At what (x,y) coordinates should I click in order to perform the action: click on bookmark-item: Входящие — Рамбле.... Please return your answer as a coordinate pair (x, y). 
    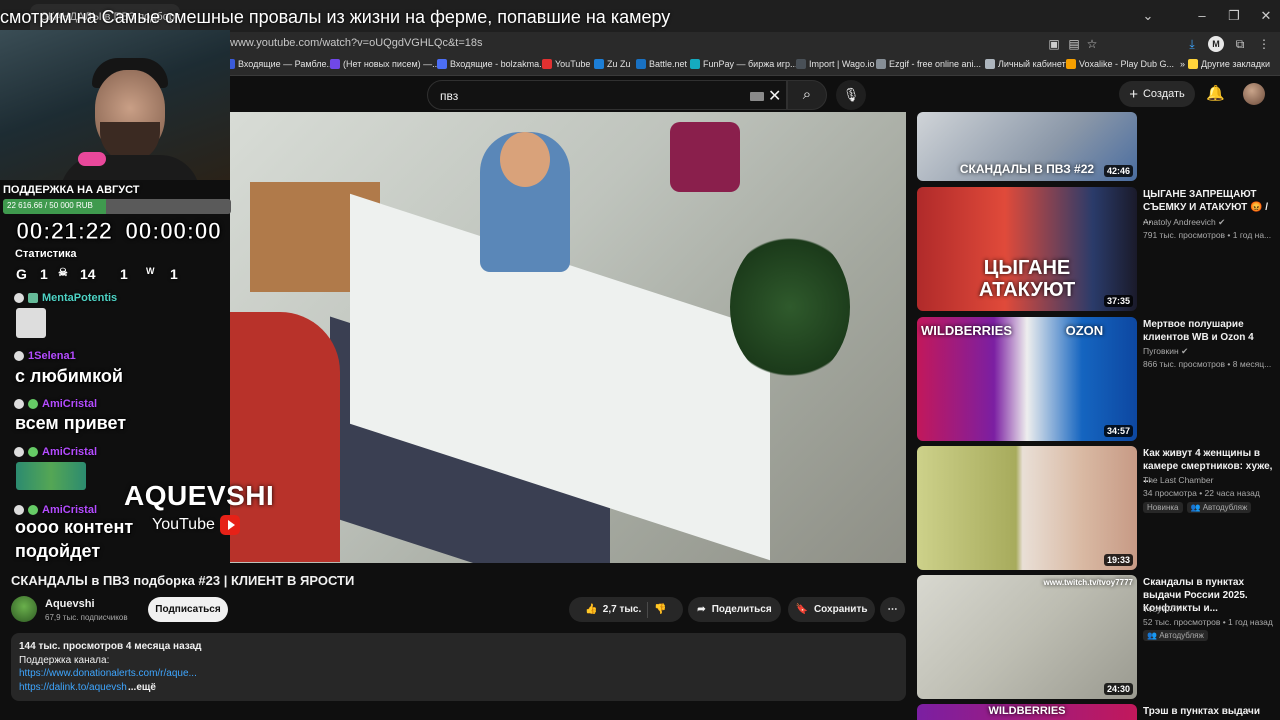
    Looking at the image, I should click on (279, 64).